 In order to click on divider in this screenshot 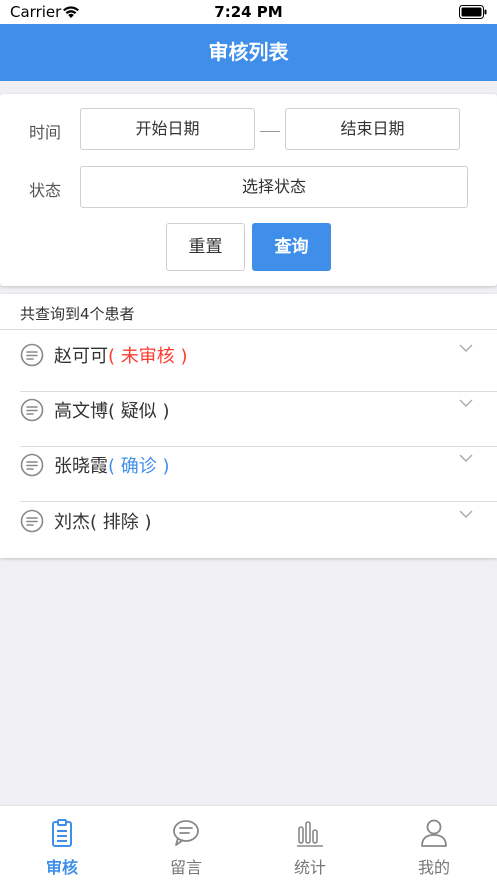, I will do `click(248, 329)`.